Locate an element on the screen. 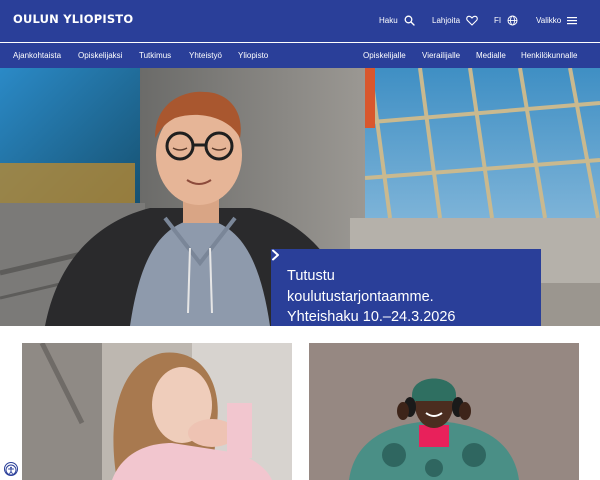 The image size is (600, 480). card-photo-girl is located at coordinates (157, 411).